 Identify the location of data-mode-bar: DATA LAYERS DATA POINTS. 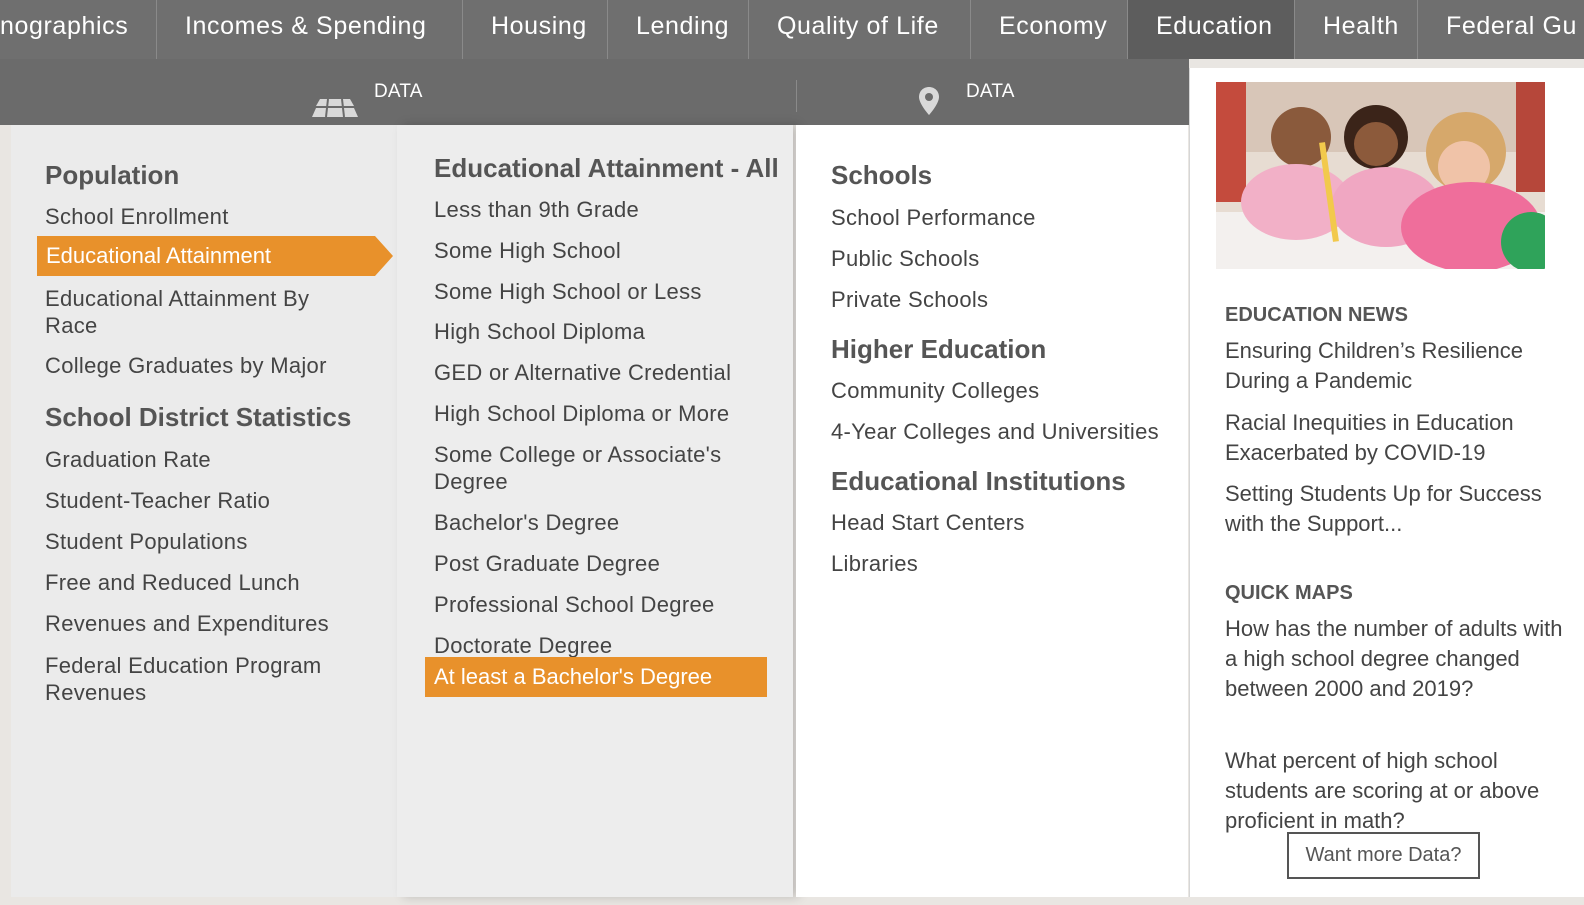
(594, 113).